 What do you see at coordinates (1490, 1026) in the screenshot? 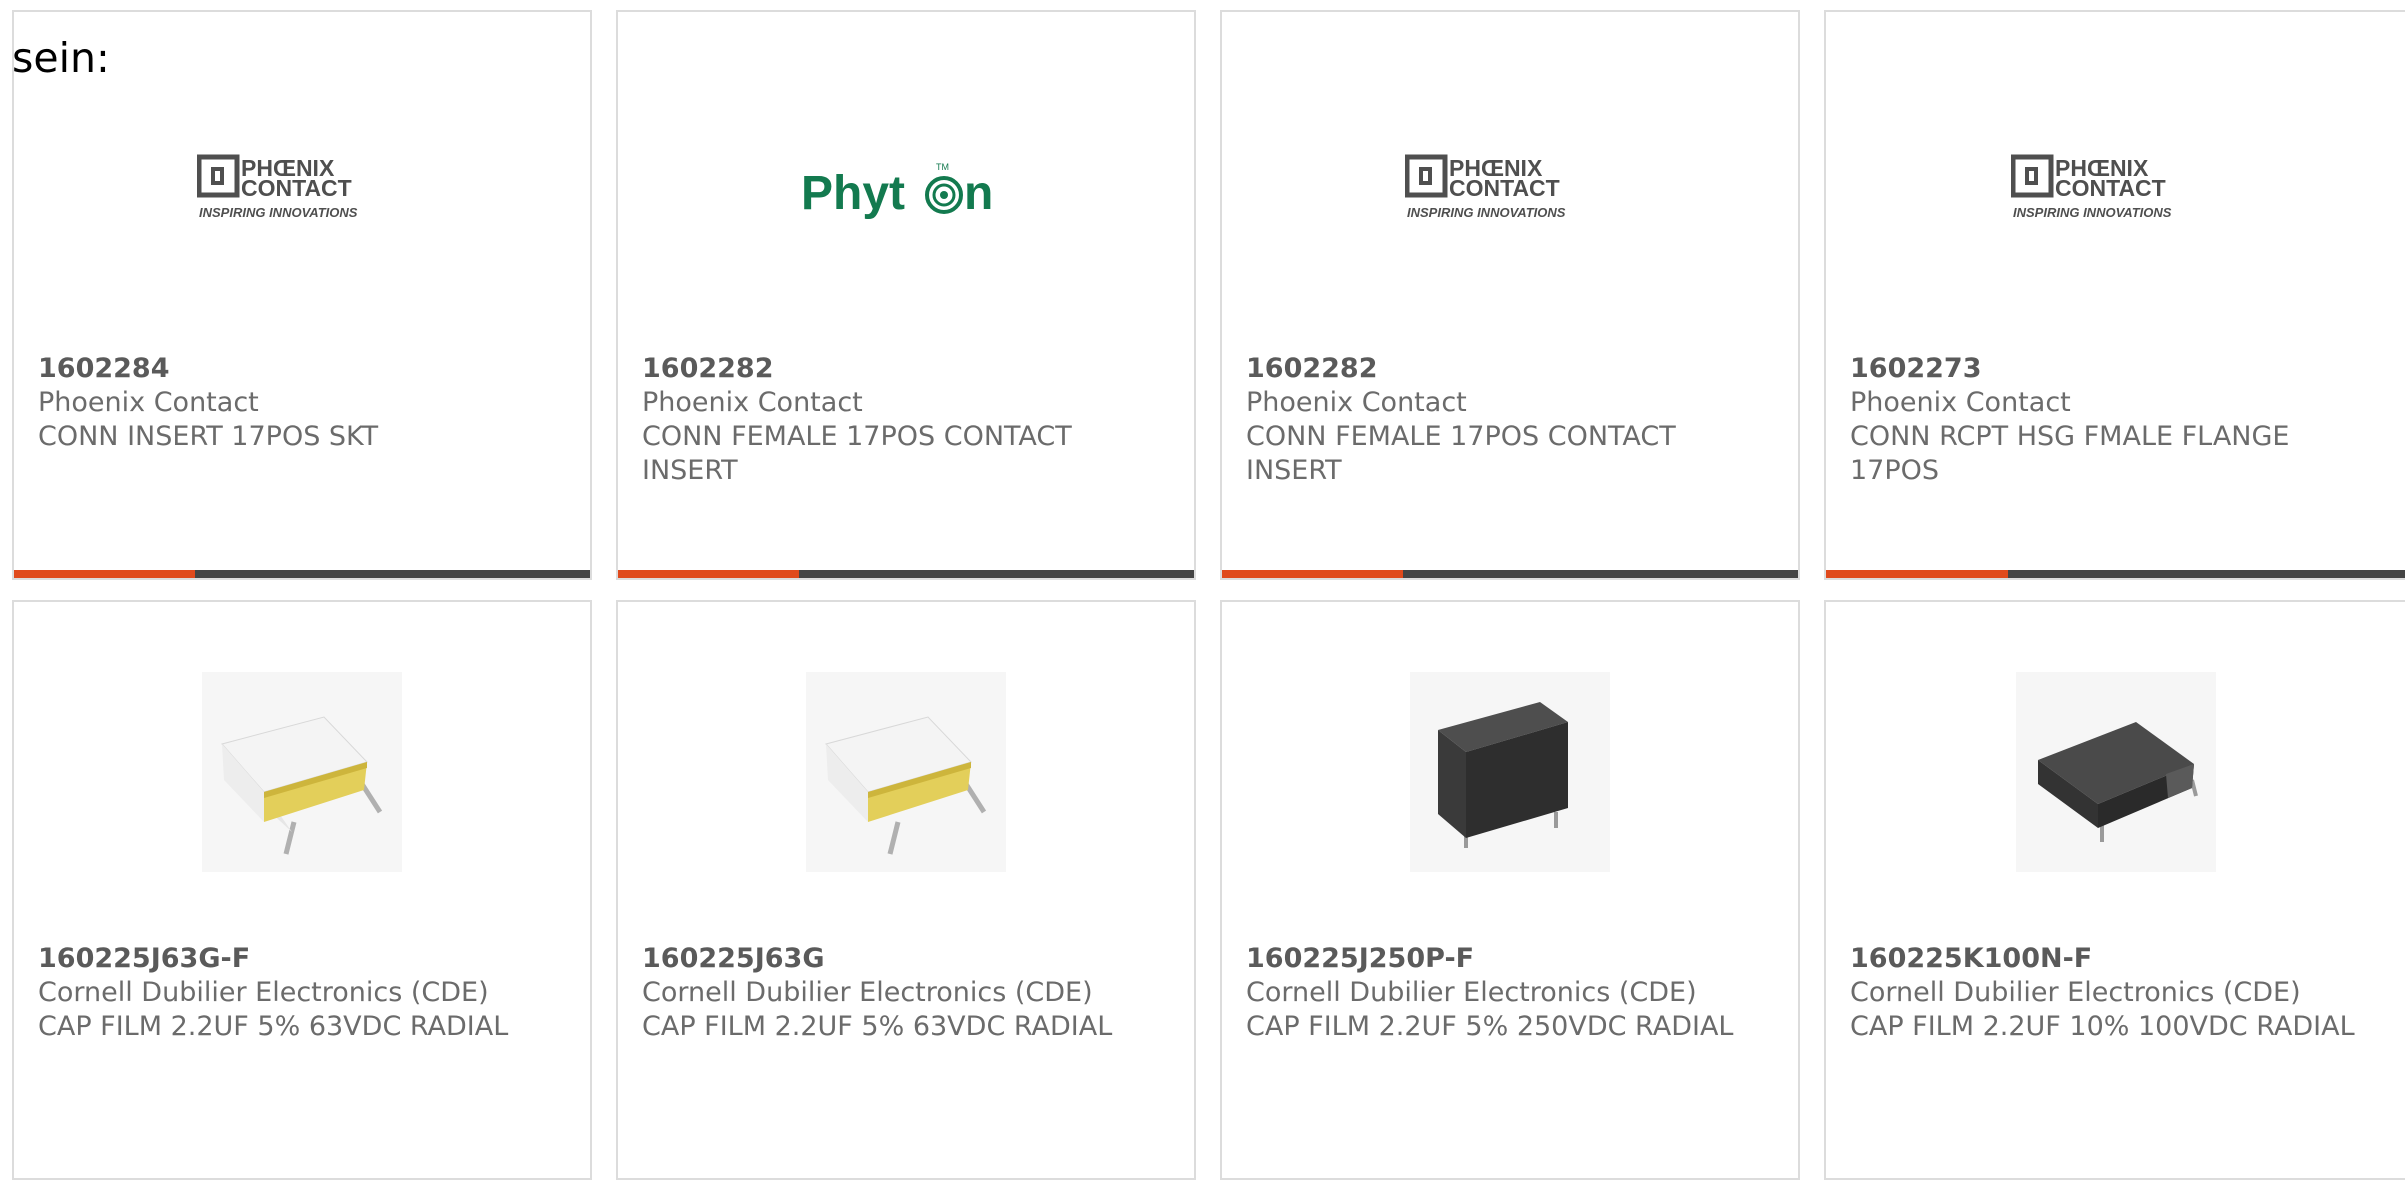
I see `product-description: CAP FILM 2.2UF 5% 250VDC RADIAL` at bounding box center [1490, 1026].